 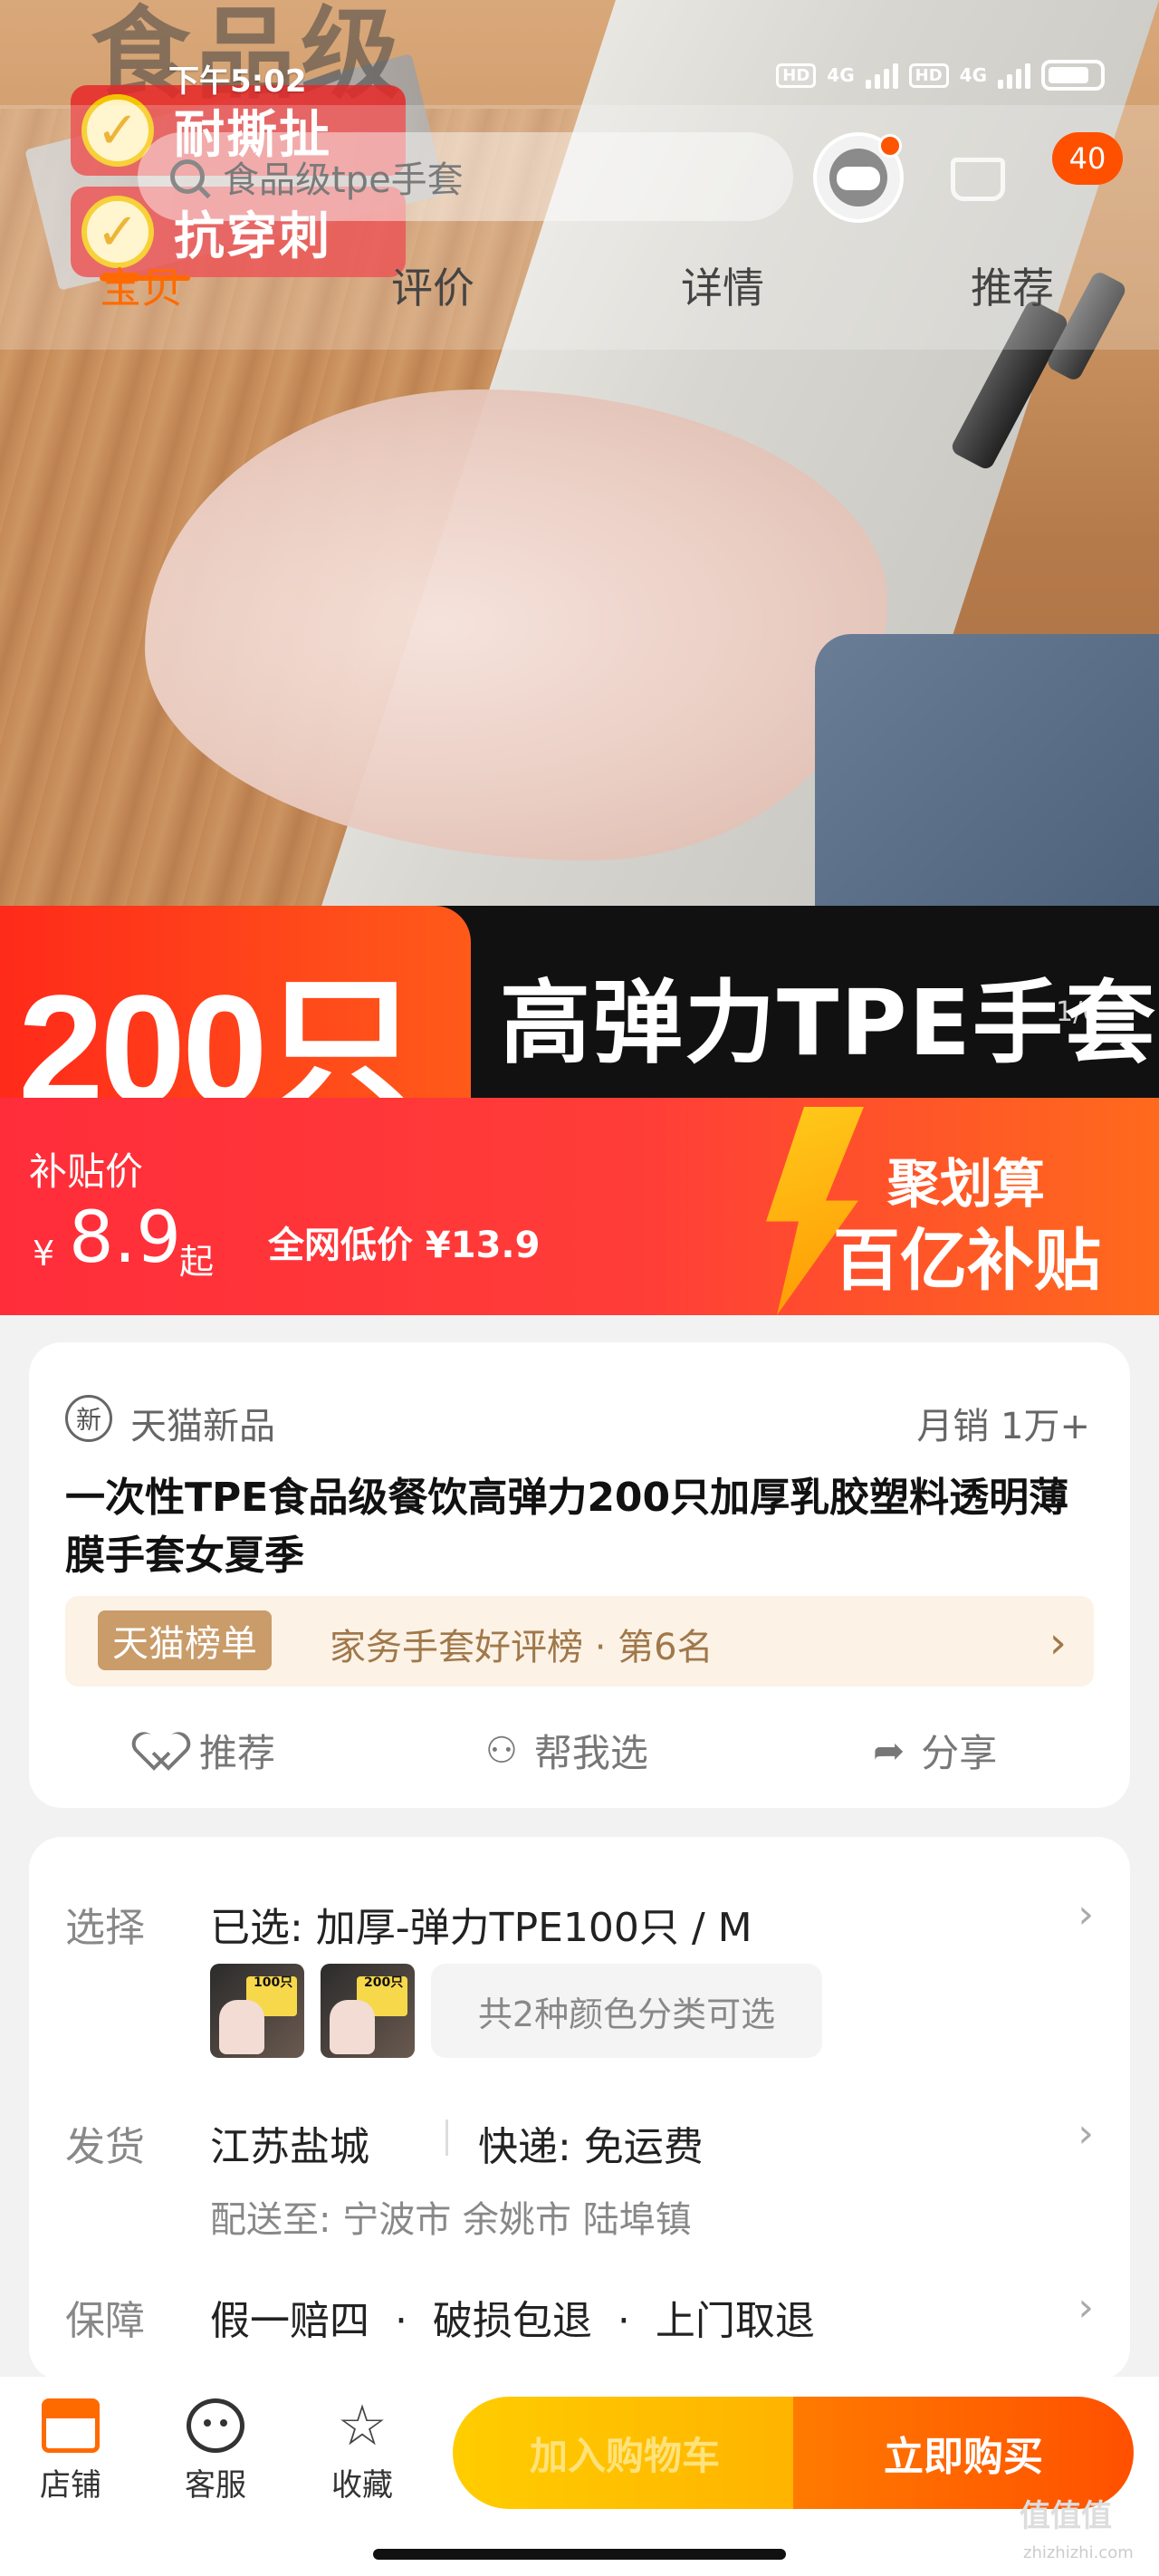 What do you see at coordinates (362, 2485) in the screenshot?
I see `favorite-label: 收藏` at bounding box center [362, 2485].